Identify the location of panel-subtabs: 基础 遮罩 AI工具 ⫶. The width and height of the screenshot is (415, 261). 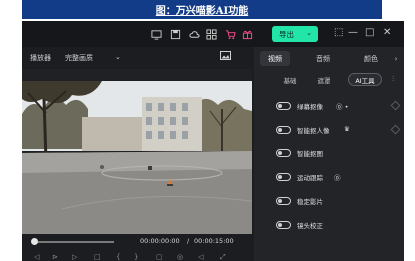
(329, 79).